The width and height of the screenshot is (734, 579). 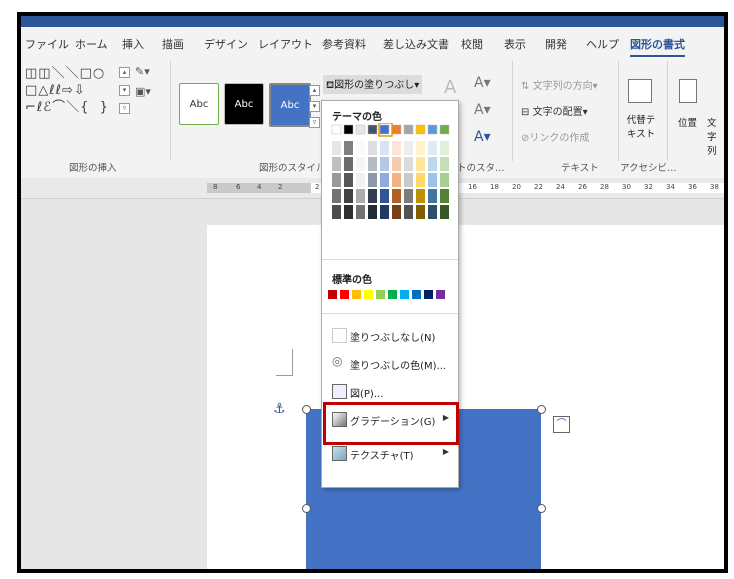 I want to click on text-fill-icon: A▾, so click(x=482, y=83).